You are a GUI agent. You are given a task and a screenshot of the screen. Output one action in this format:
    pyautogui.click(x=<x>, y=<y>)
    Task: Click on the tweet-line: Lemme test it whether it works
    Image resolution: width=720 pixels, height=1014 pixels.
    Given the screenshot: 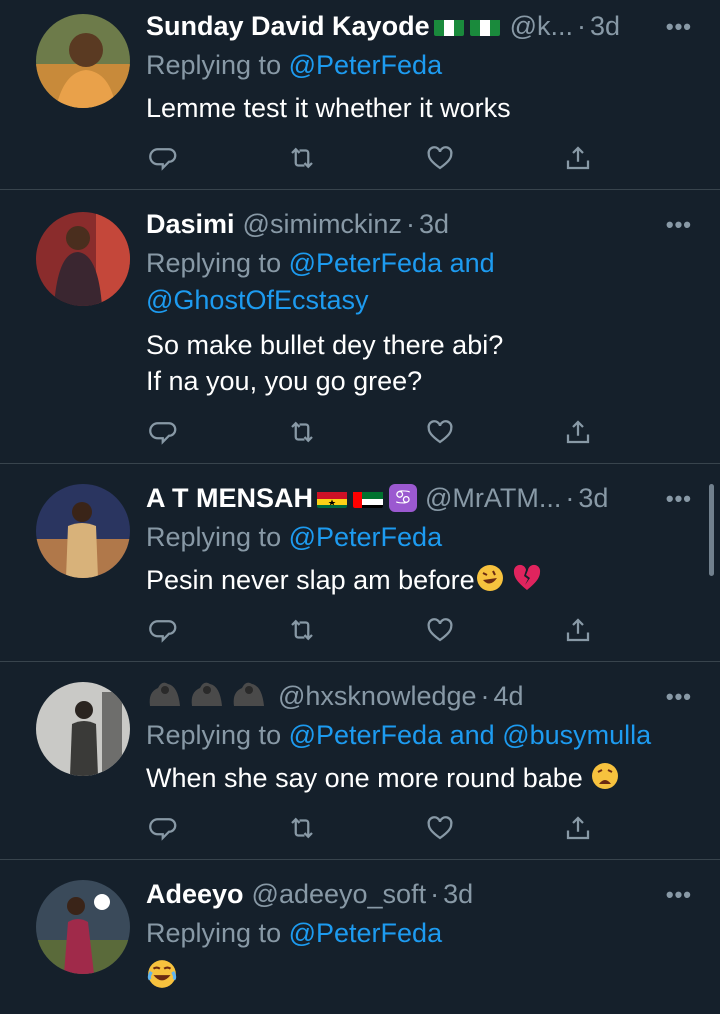 What is the action you would take?
    pyautogui.click(x=328, y=108)
    